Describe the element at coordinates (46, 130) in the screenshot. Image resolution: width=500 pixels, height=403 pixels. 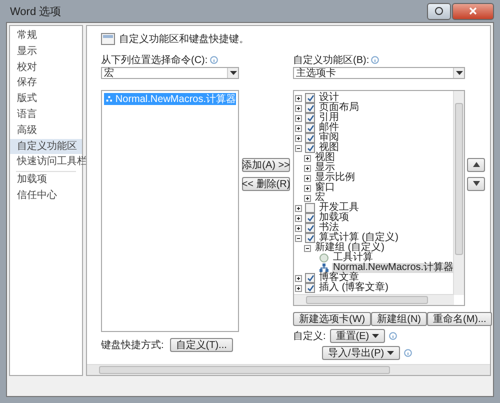
I see `sidebar-item: 高级` at that location.